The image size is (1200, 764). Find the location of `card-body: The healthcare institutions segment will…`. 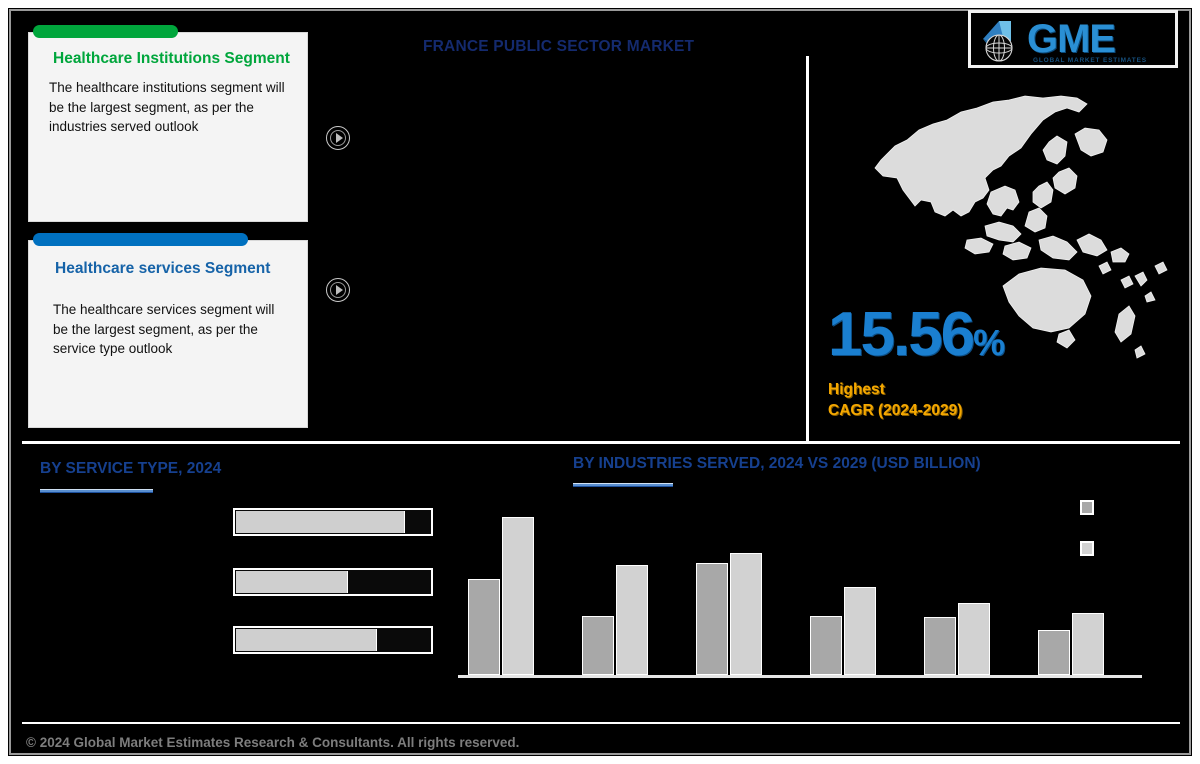

card-body: The healthcare institutions segment will… is located at coordinates (167, 107).